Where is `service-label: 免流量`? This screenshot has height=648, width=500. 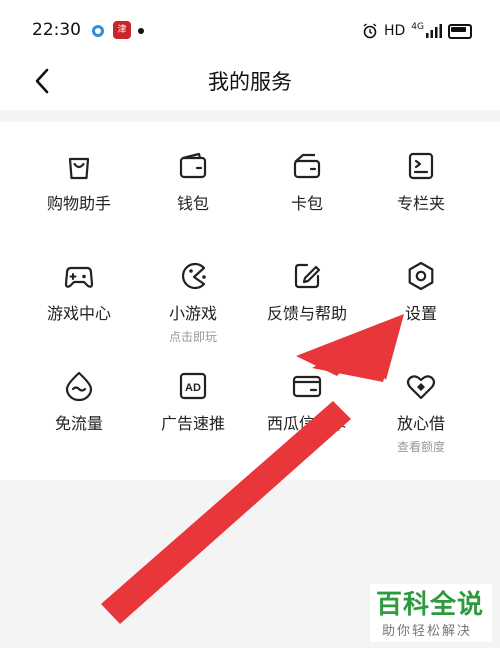 service-label: 免流量 is located at coordinates (78, 423).